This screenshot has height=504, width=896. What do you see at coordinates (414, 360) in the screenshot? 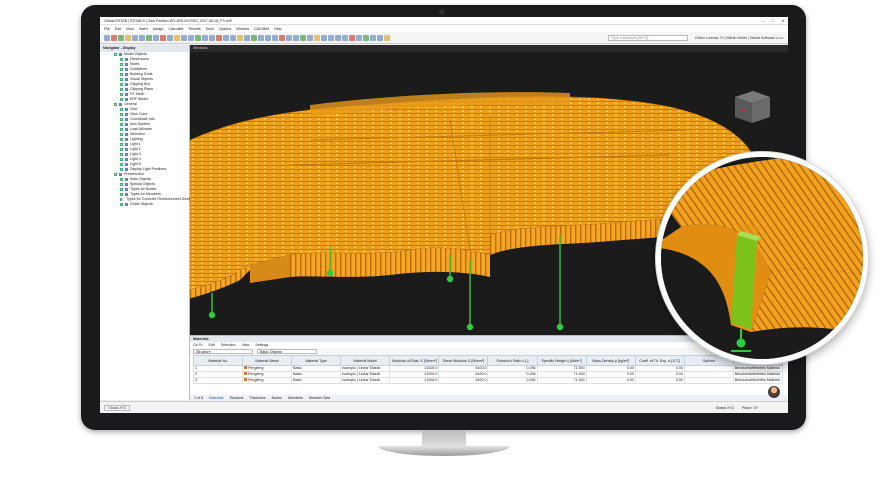
I see `column-header: Modulus of Elast. E [N/mm²]` at bounding box center [414, 360].